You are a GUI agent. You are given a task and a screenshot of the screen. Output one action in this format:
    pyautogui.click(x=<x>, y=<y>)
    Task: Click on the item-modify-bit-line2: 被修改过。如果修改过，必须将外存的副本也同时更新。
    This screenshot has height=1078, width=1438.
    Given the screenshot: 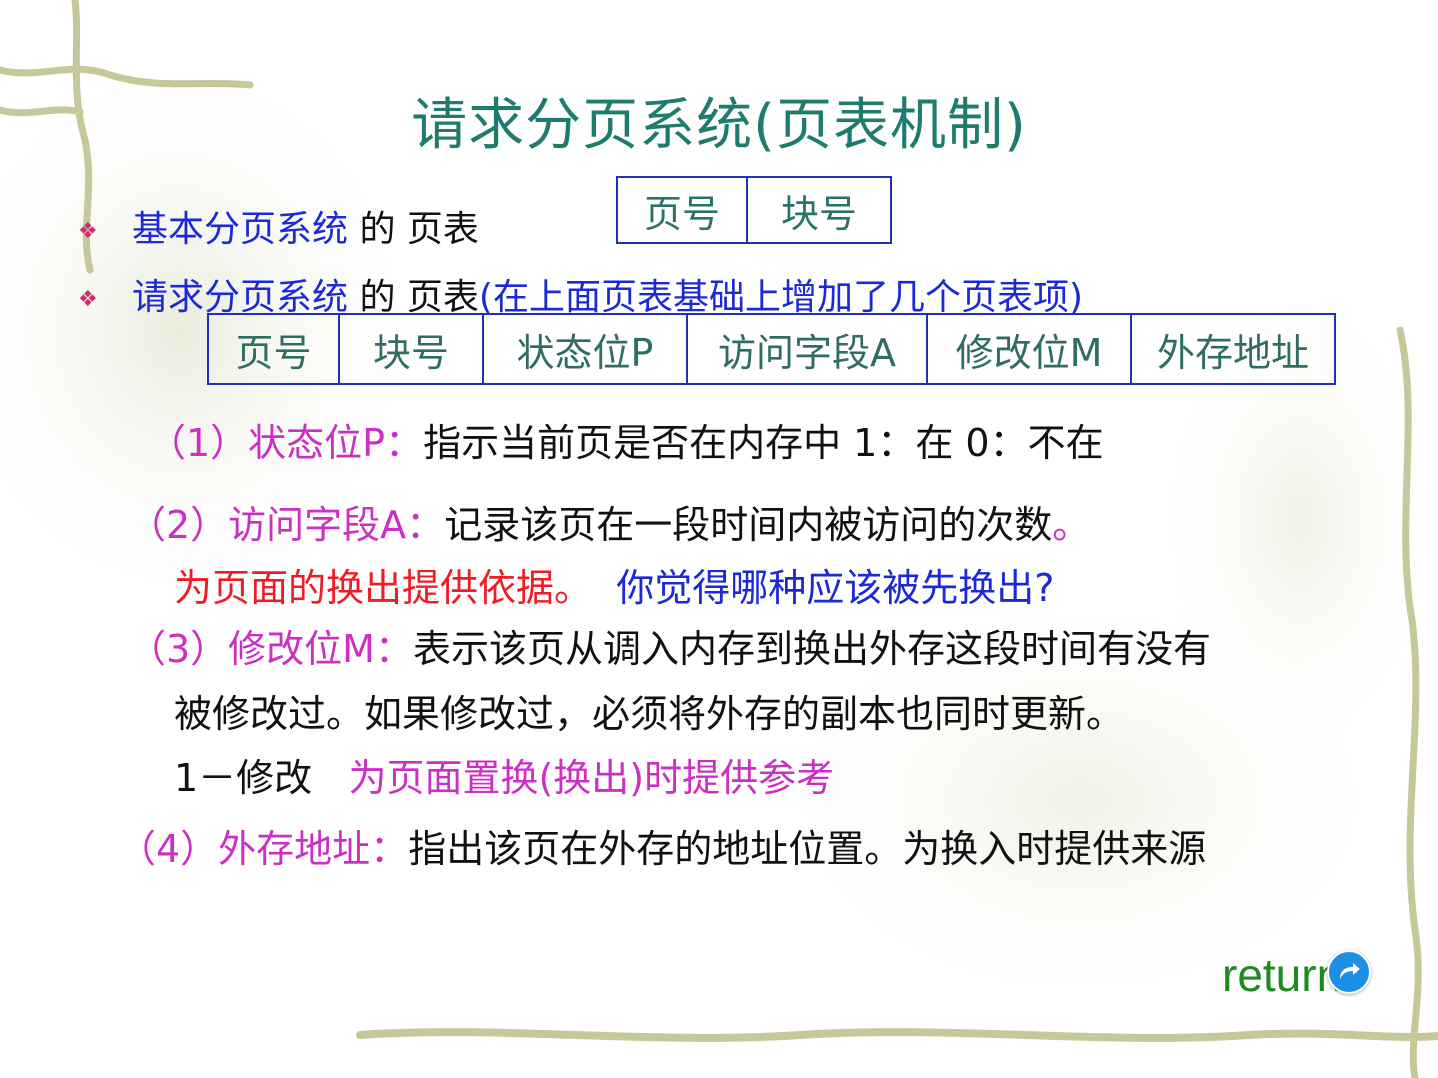 What is the action you would take?
    pyautogui.click(x=649, y=710)
    